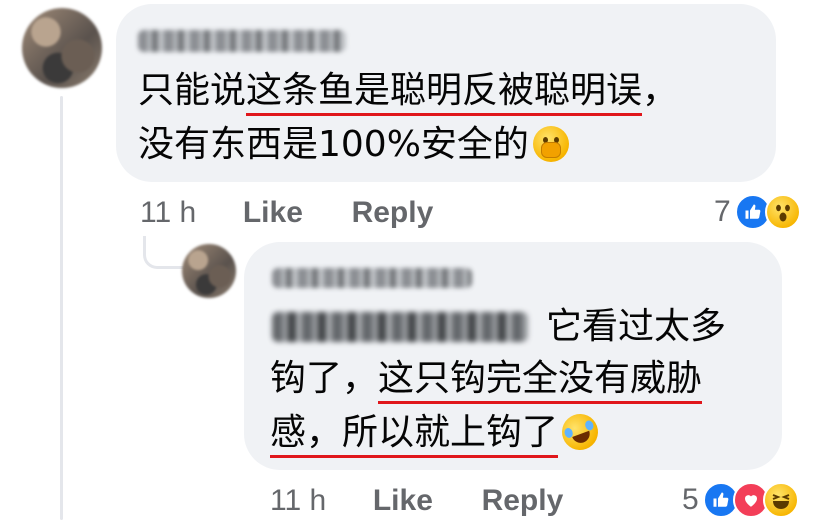 Image resolution: width=828 pixels, height=520 pixels. What do you see at coordinates (523, 500) in the screenshot?
I see `reply-reply-button: Reply` at bounding box center [523, 500].